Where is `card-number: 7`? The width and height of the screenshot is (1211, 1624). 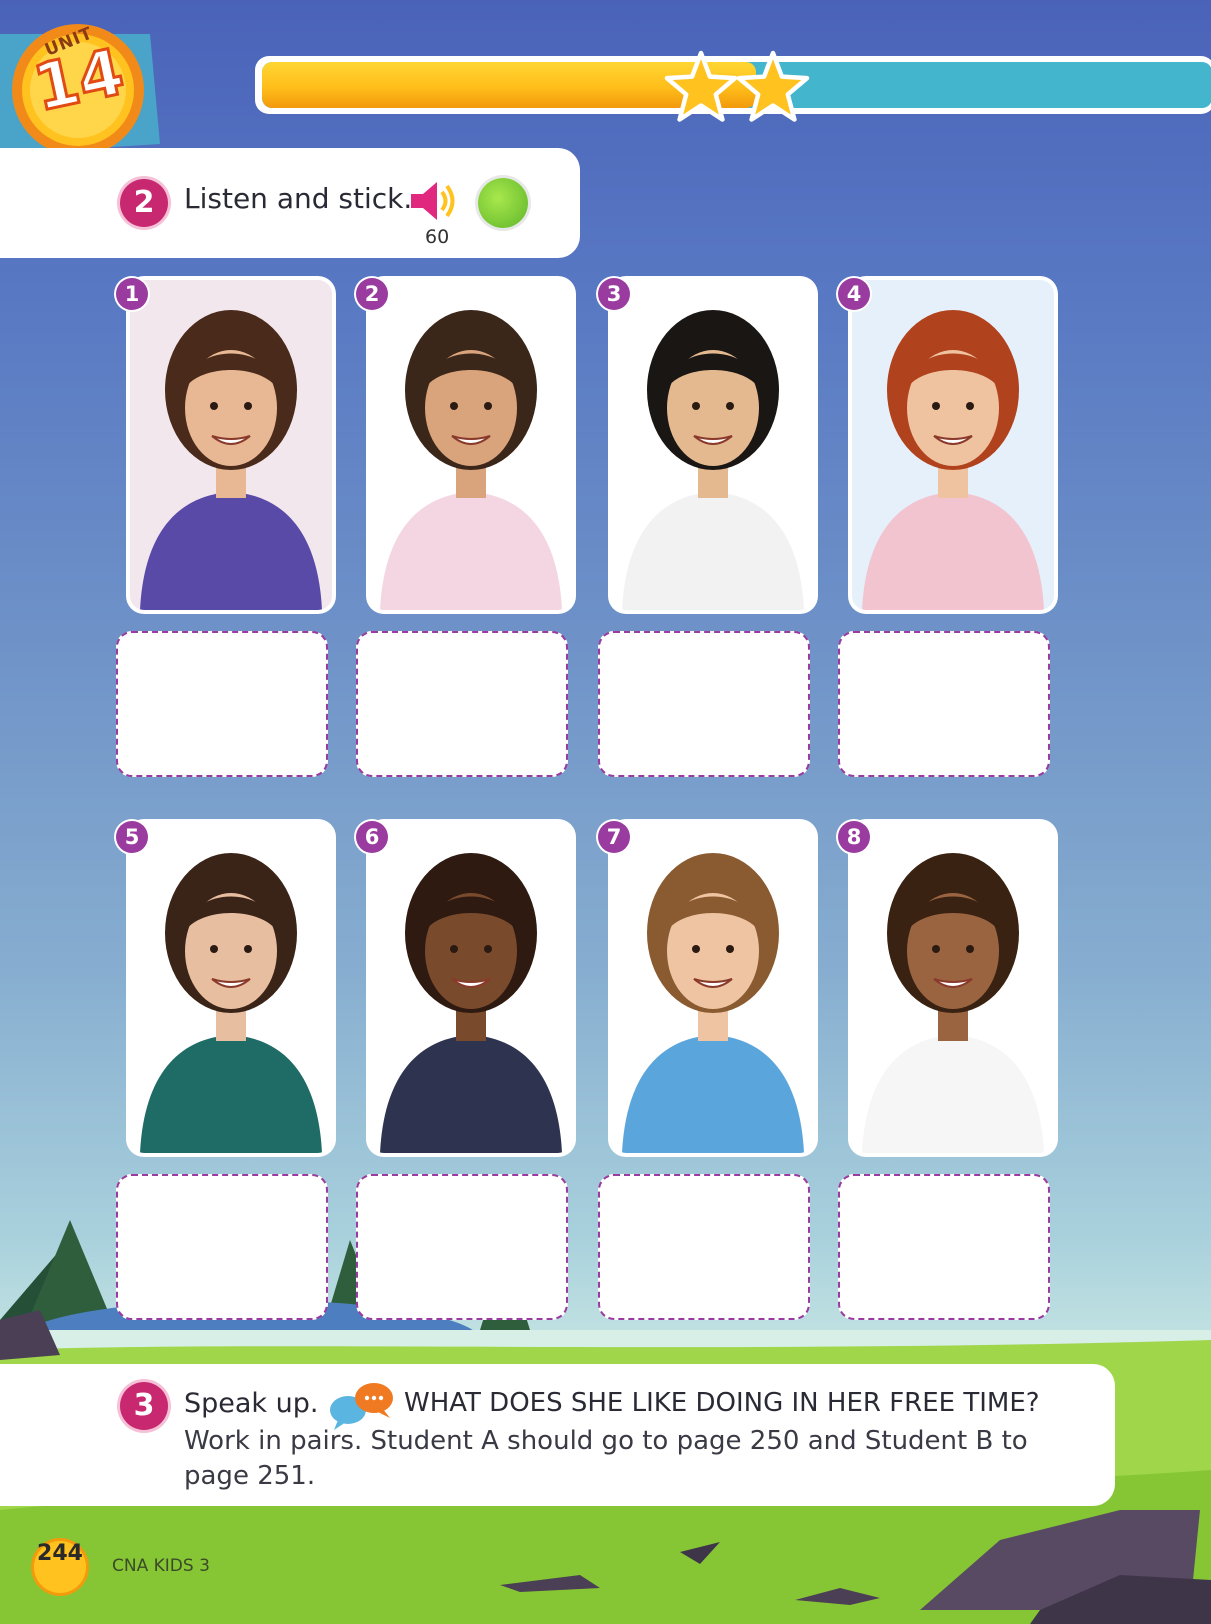
card-number: 7 is located at coordinates (614, 837).